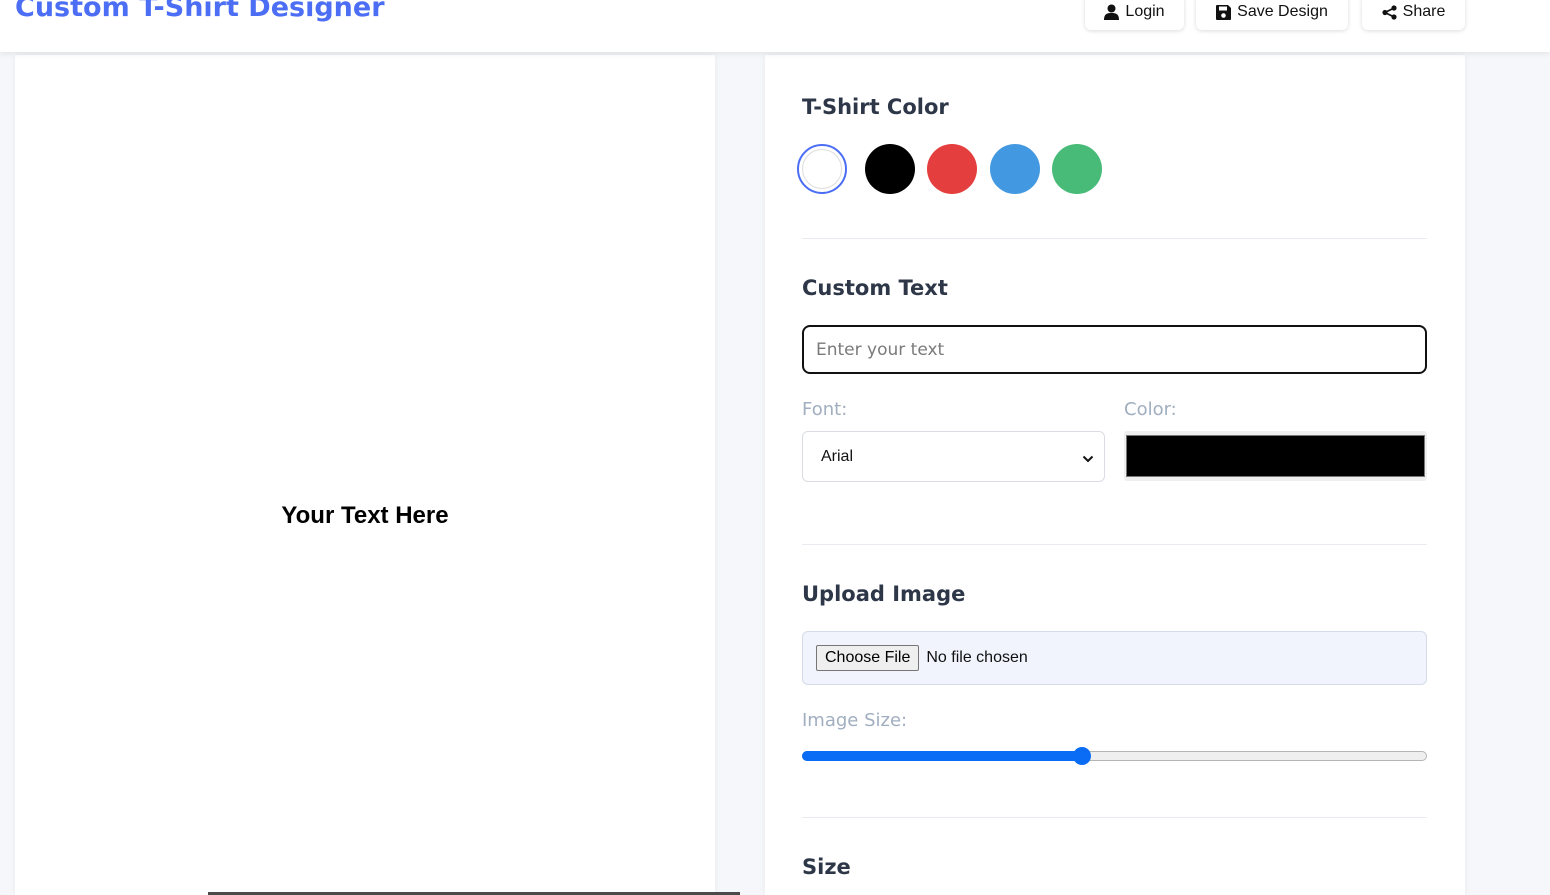  Describe the element at coordinates (1088, 460) in the screenshot. I see `chevron-down-icon` at that location.